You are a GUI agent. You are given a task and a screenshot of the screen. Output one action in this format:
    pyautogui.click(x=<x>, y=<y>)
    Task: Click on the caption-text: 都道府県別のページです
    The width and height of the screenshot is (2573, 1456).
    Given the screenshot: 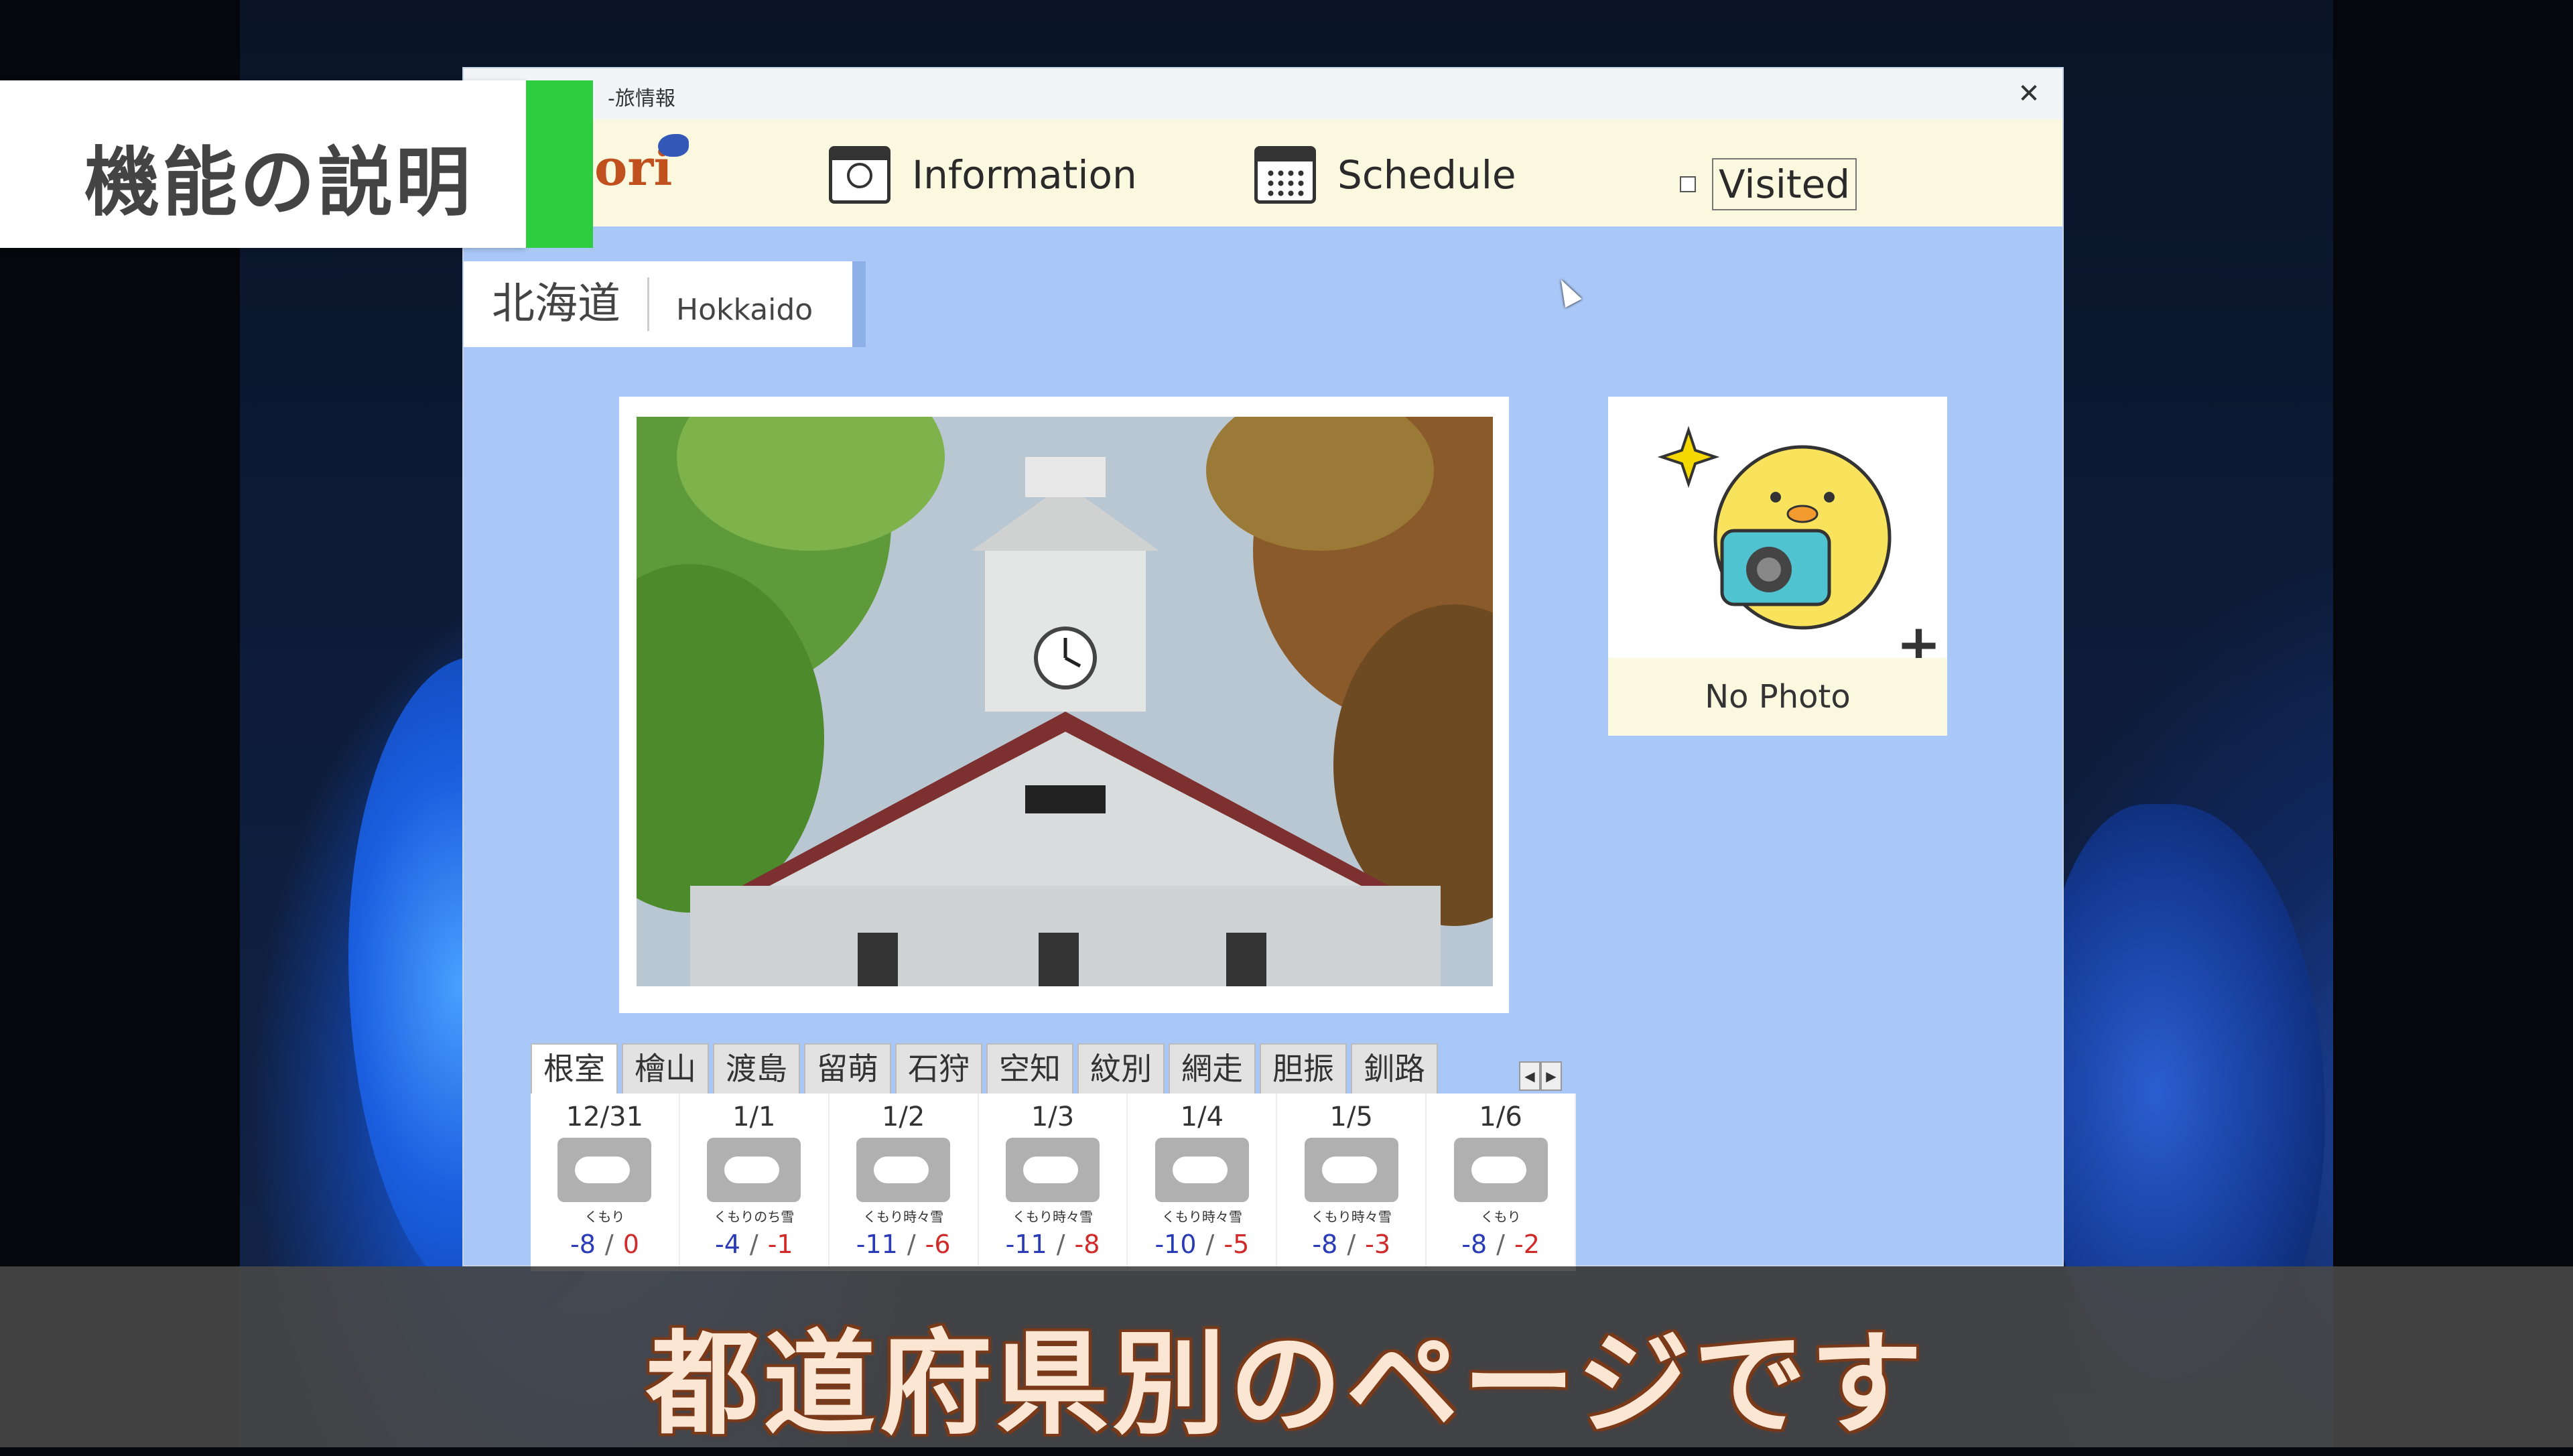 What is the action you would take?
    pyautogui.click(x=1286, y=1384)
    